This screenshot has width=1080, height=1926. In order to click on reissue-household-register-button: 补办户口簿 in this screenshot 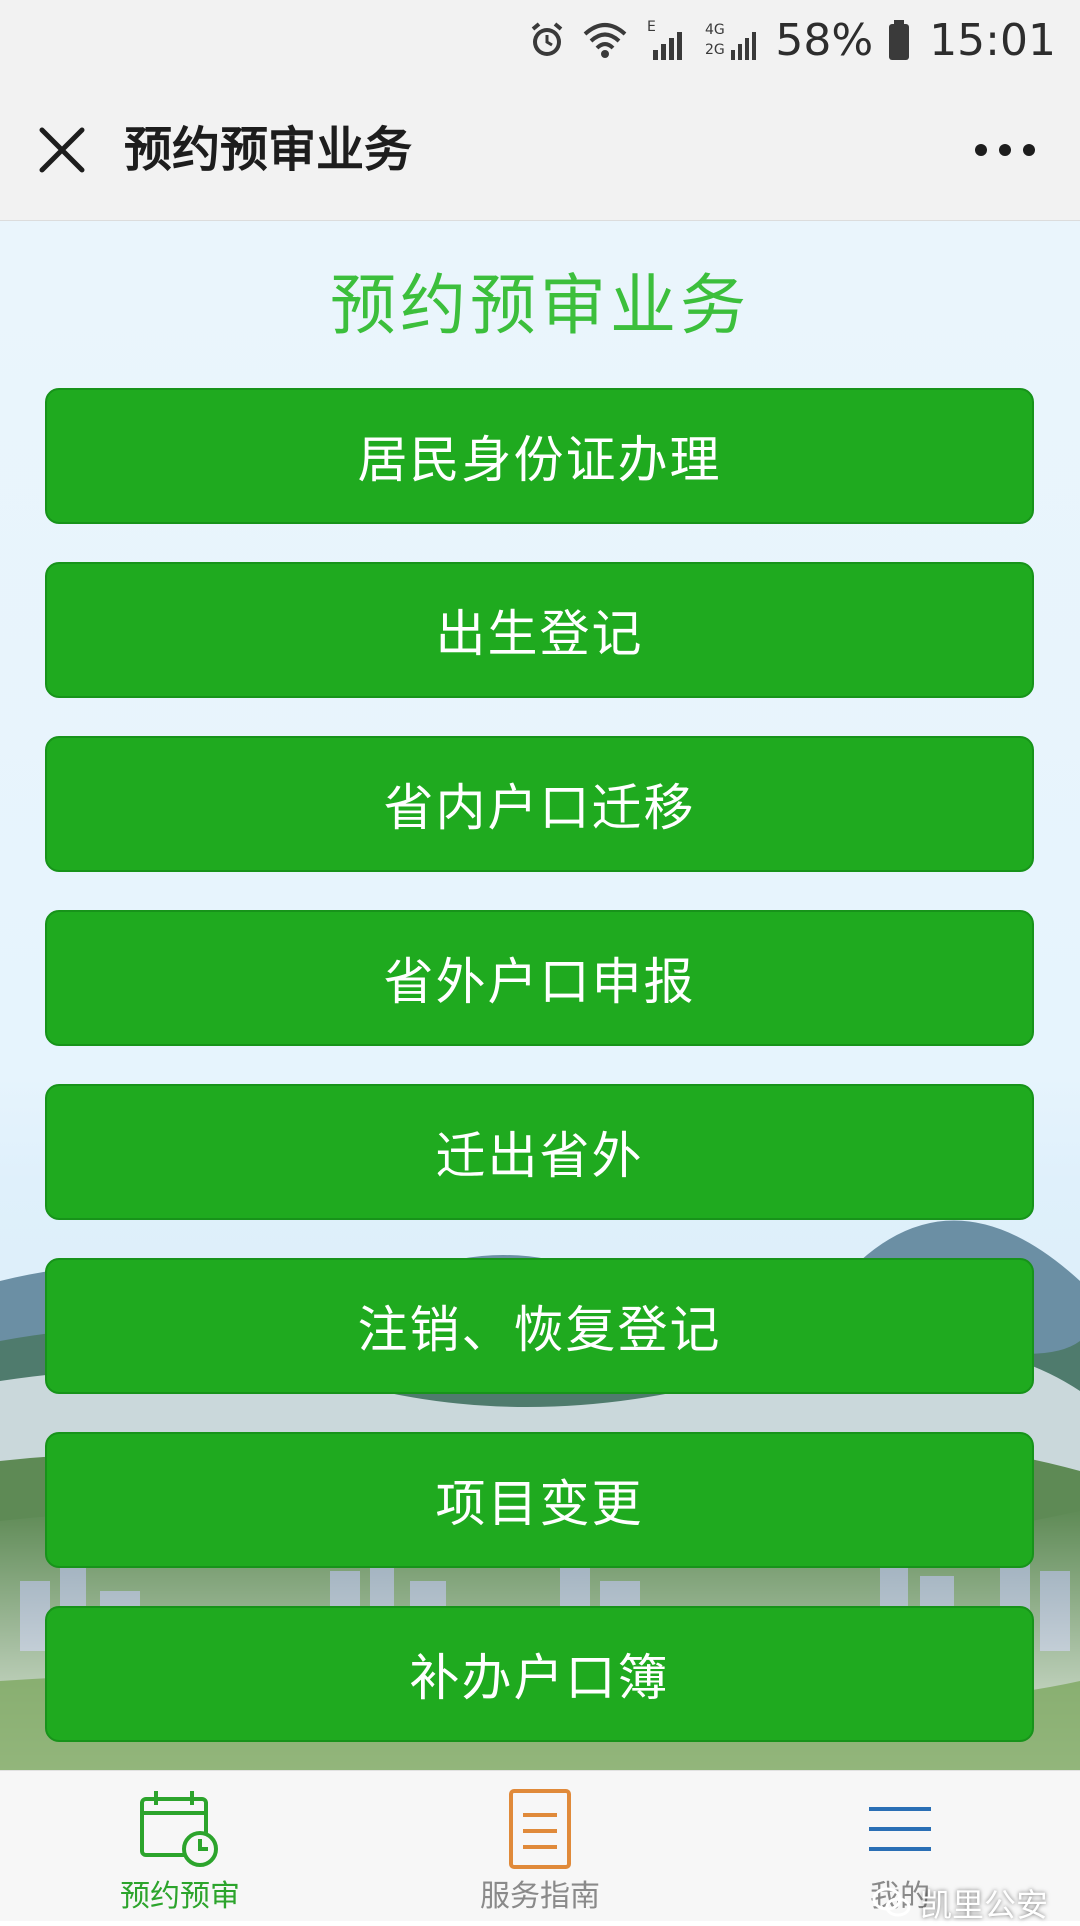, I will do `click(539, 1674)`.